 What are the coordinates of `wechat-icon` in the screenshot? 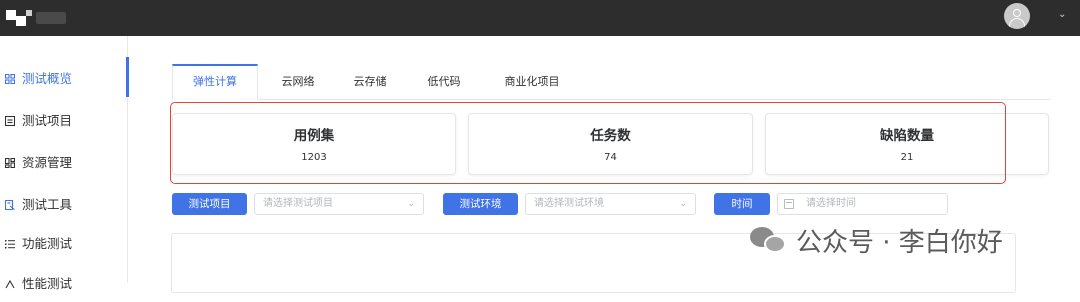 It's located at (769, 240).